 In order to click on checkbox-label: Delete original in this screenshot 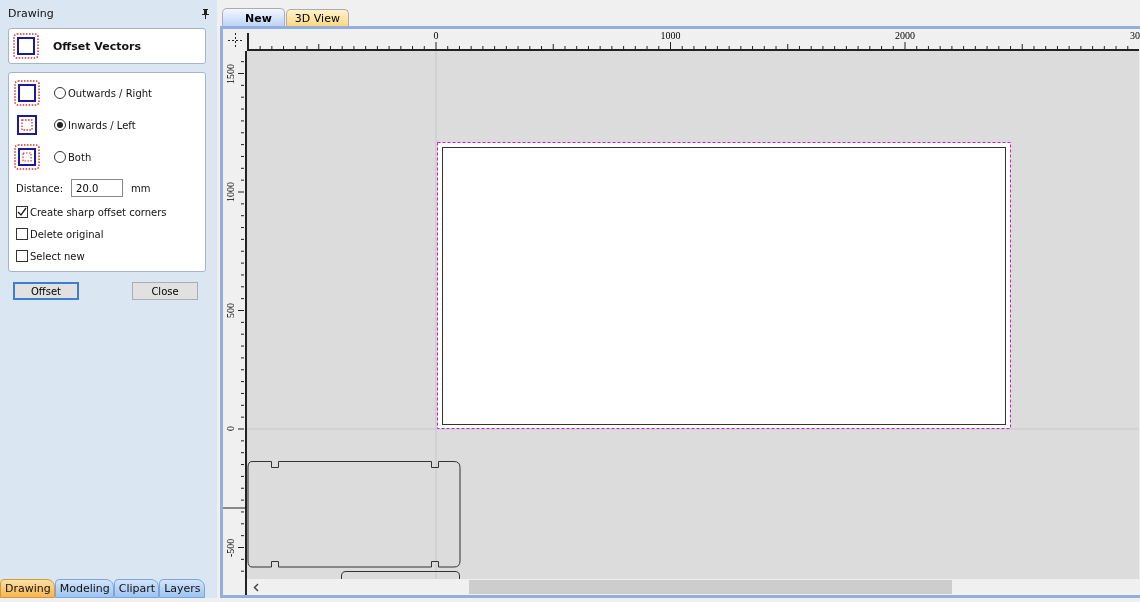, I will do `click(67, 234)`.